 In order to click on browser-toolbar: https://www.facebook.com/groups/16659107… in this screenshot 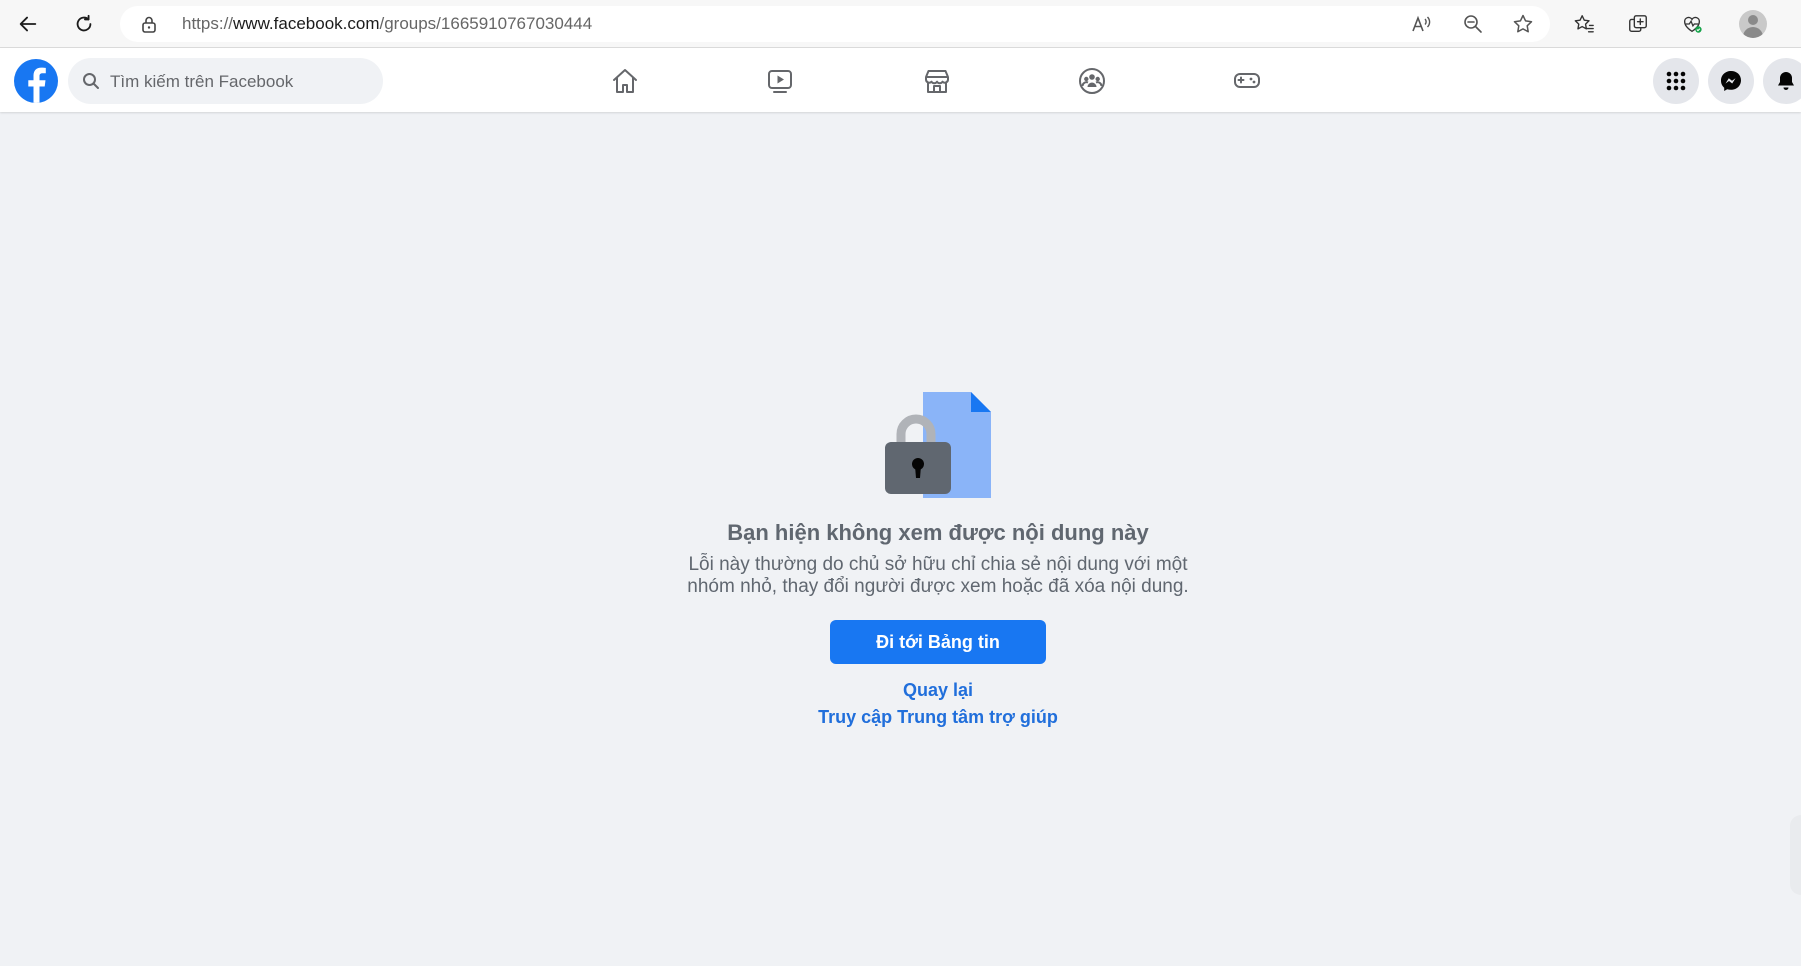, I will do `click(900, 24)`.